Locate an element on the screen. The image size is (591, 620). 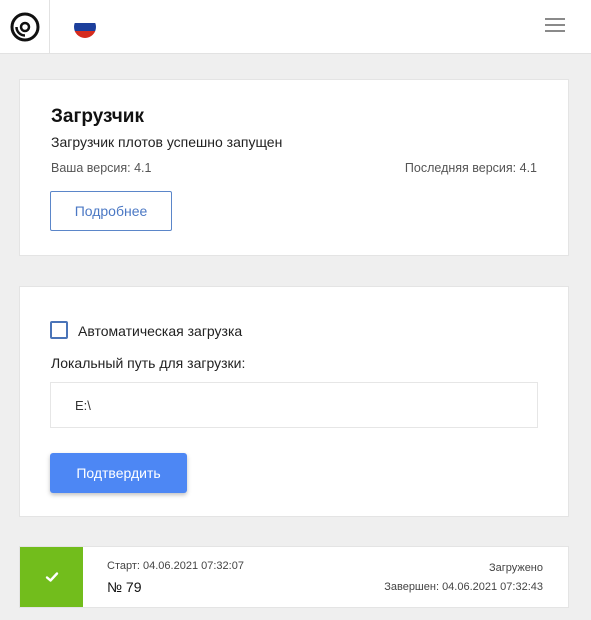
flag-stripe-white is located at coordinates (85, 20).